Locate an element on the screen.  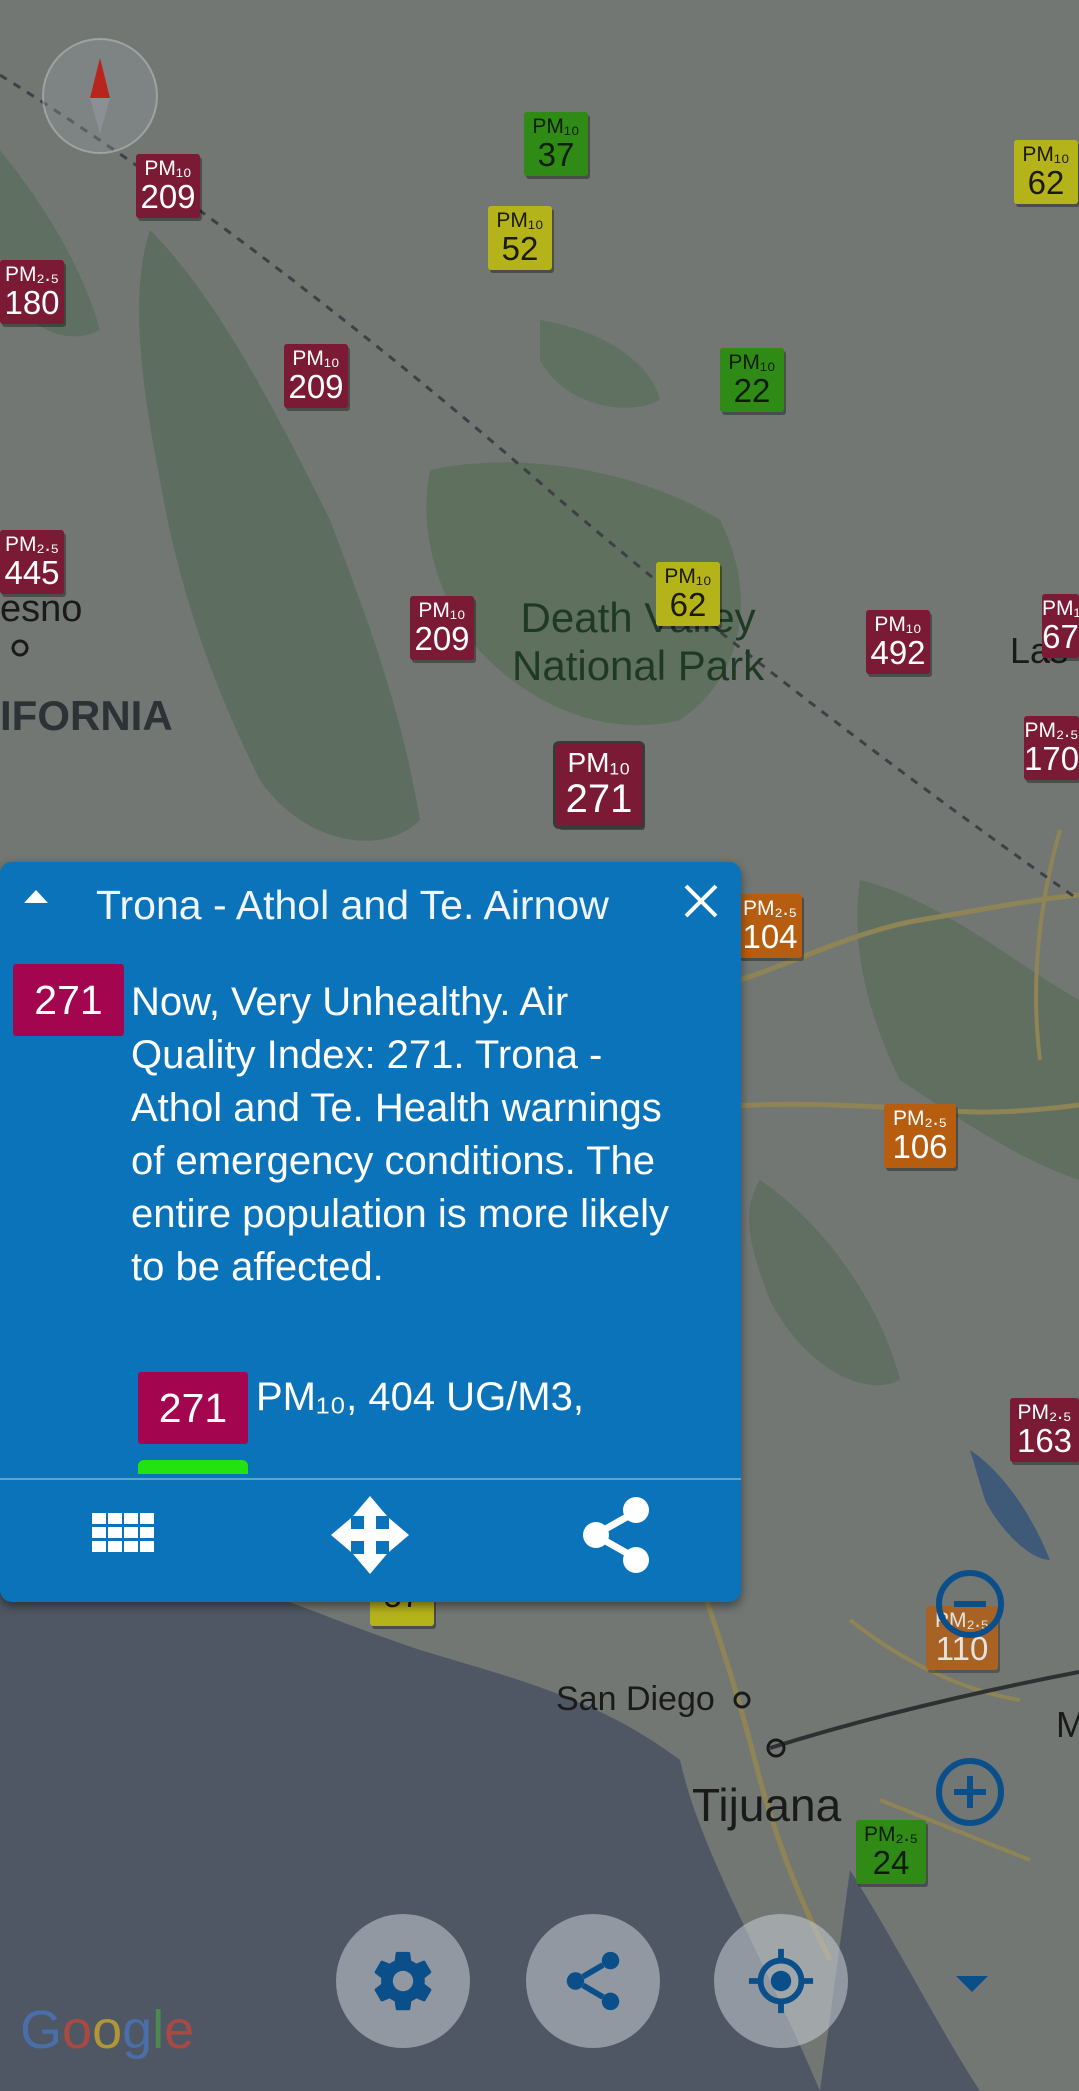
marker: PM₂.₅ 445 is located at coordinates (32, 562).